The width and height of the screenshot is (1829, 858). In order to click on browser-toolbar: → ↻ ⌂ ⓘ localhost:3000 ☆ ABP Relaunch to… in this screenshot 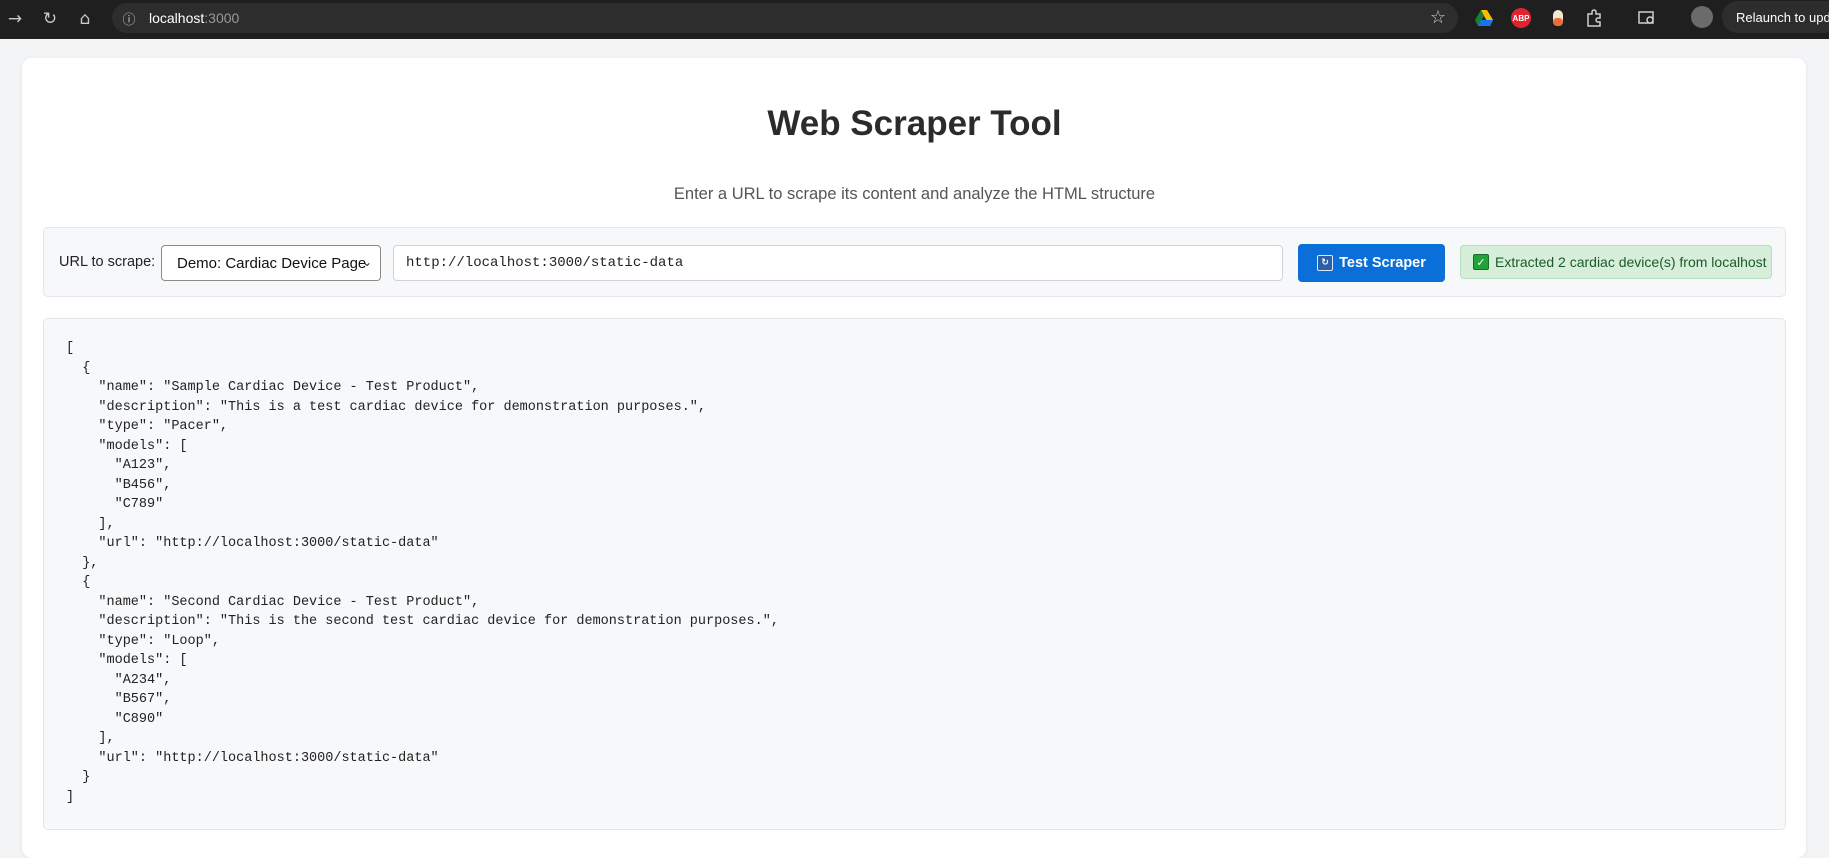, I will do `click(914, 19)`.